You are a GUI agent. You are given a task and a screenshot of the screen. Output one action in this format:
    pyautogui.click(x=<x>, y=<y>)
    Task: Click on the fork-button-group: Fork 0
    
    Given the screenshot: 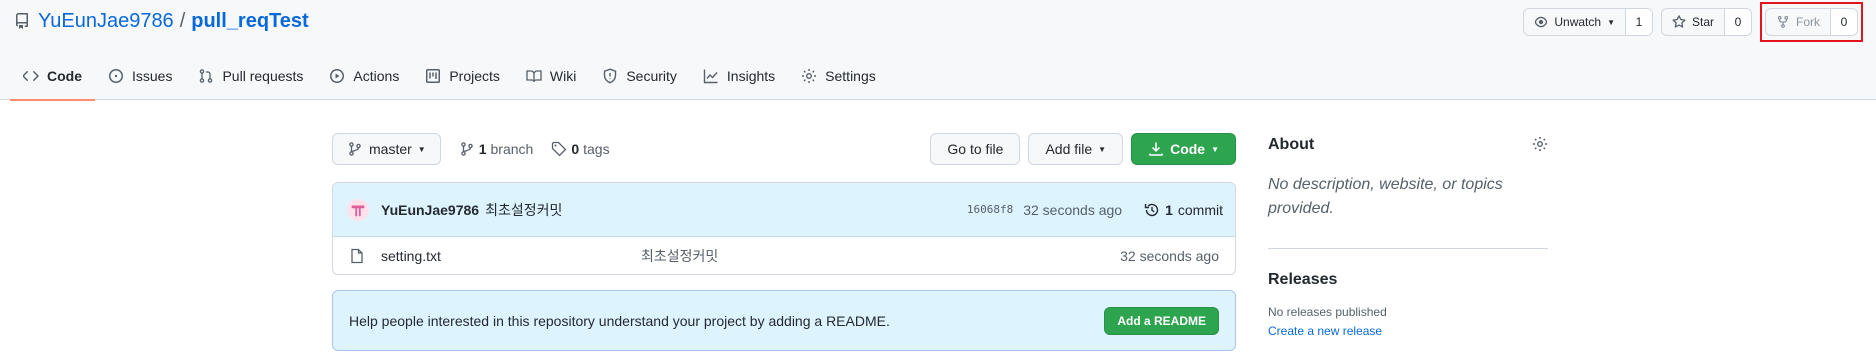 What is the action you would take?
    pyautogui.click(x=1811, y=22)
    